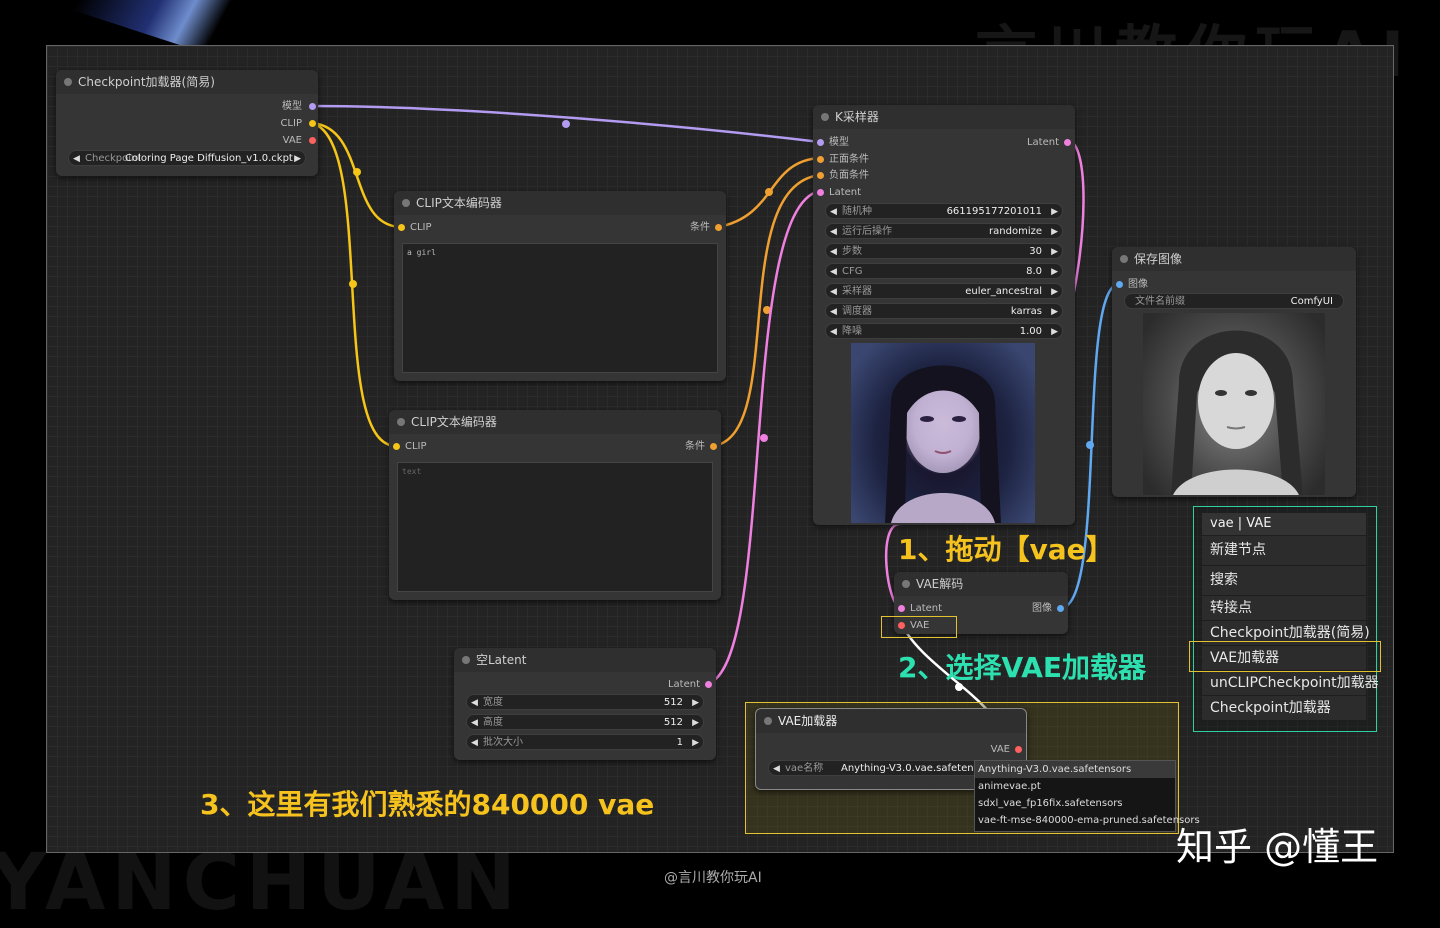  I want to click on node-clip-text-encode-positive: CLIP文本编码器 CLIP 条件 a girl, so click(560, 286).